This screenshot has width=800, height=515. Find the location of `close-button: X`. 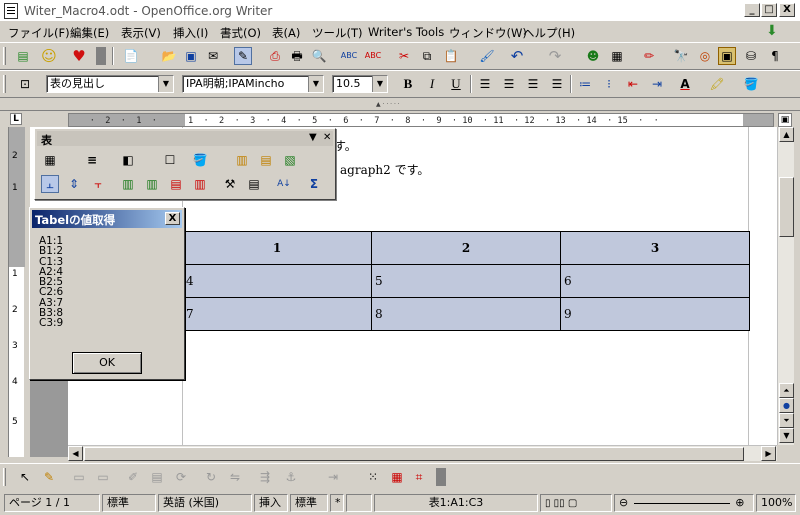

close-button: X is located at coordinates (787, 10).